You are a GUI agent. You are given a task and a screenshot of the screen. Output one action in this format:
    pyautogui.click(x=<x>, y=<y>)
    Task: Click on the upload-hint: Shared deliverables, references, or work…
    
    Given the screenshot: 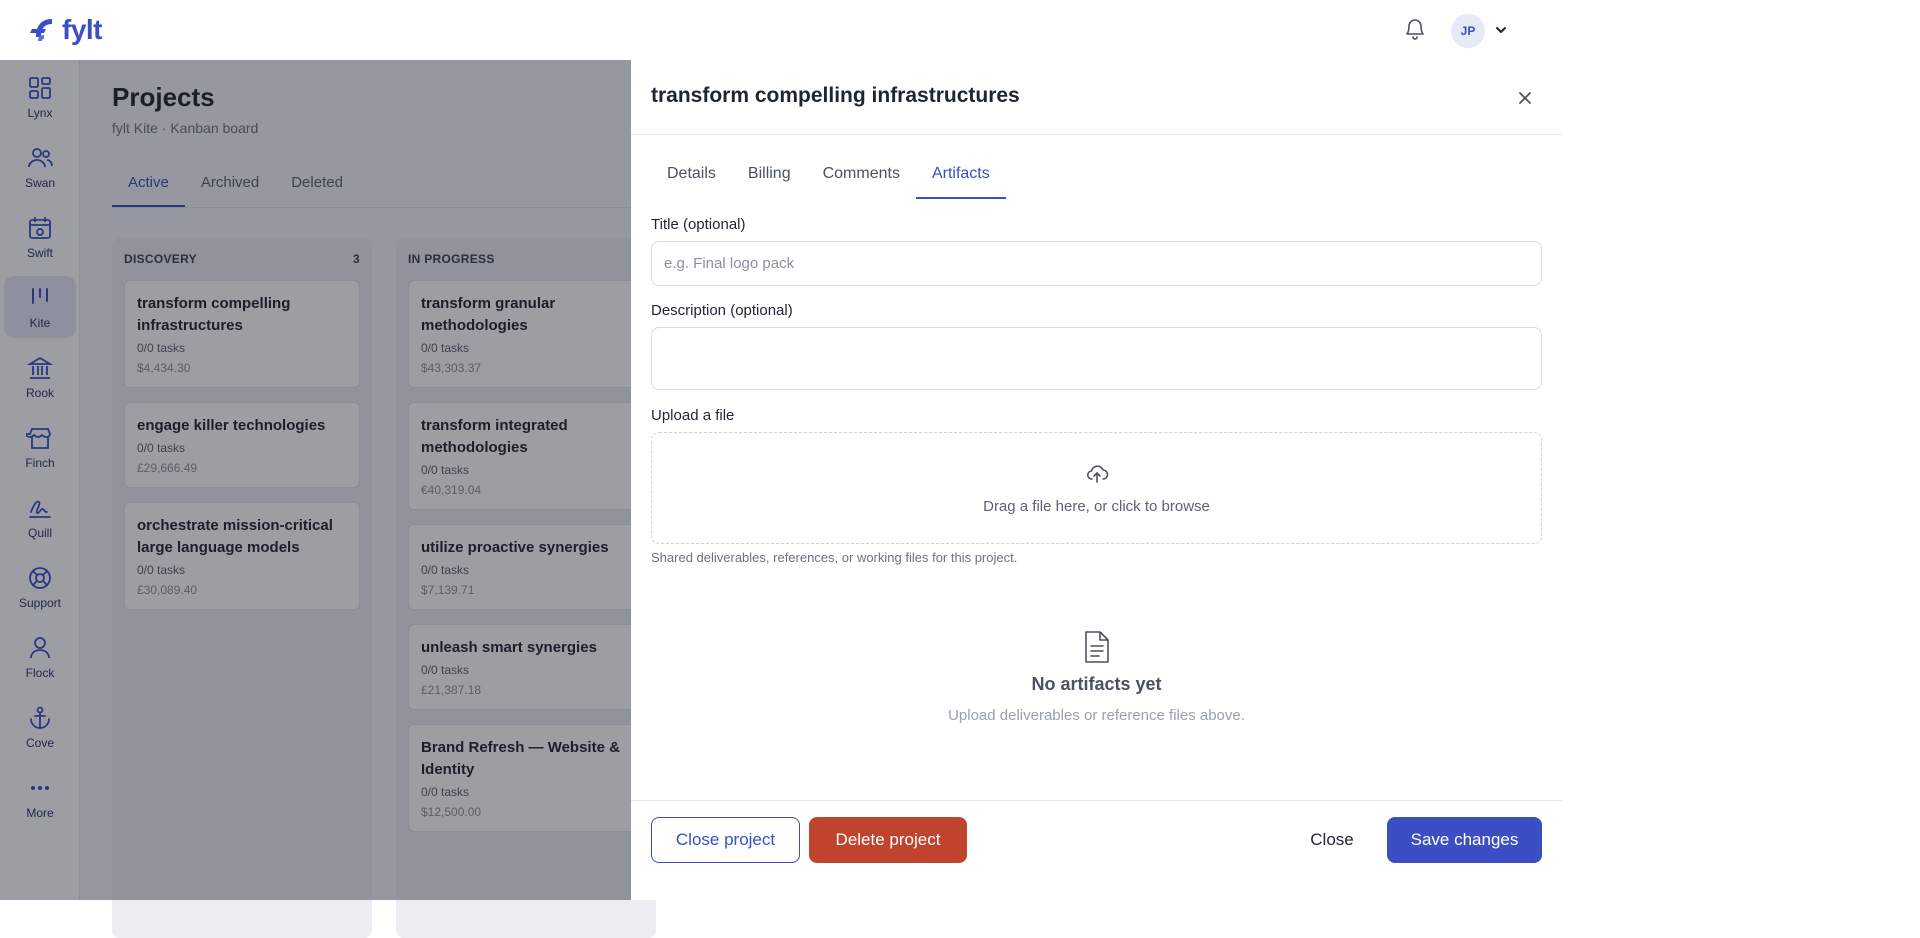 What is the action you would take?
    pyautogui.click(x=834, y=557)
    